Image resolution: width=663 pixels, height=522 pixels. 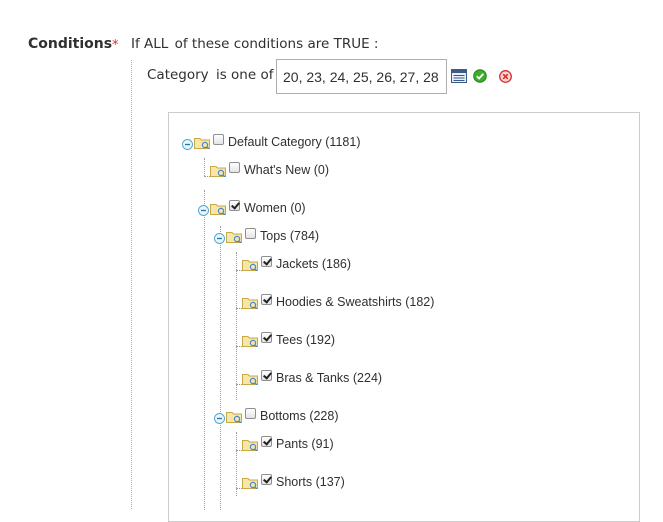 What do you see at coordinates (305, 340) in the screenshot?
I see `tree-node-label: Tees (192)` at bounding box center [305, 340].